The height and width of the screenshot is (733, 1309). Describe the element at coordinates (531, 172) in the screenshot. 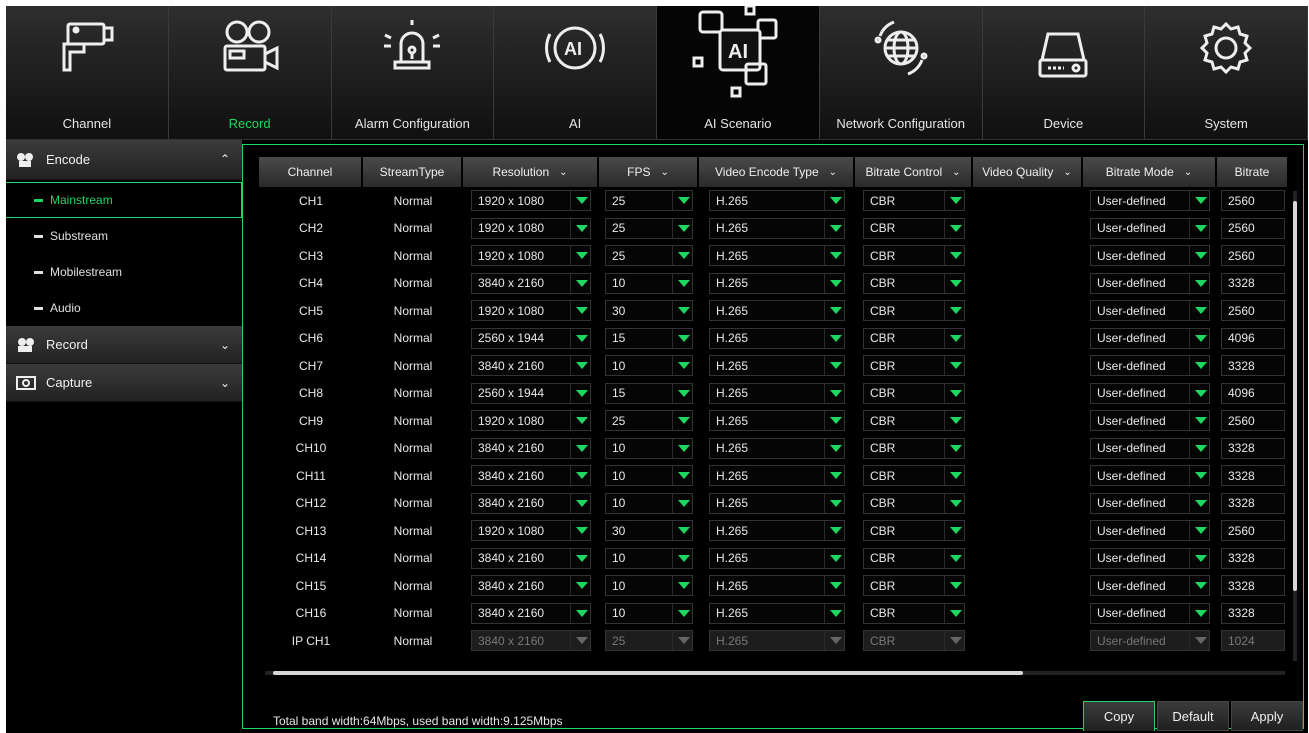

I see `column-header: Resolution ⌄` at that location.